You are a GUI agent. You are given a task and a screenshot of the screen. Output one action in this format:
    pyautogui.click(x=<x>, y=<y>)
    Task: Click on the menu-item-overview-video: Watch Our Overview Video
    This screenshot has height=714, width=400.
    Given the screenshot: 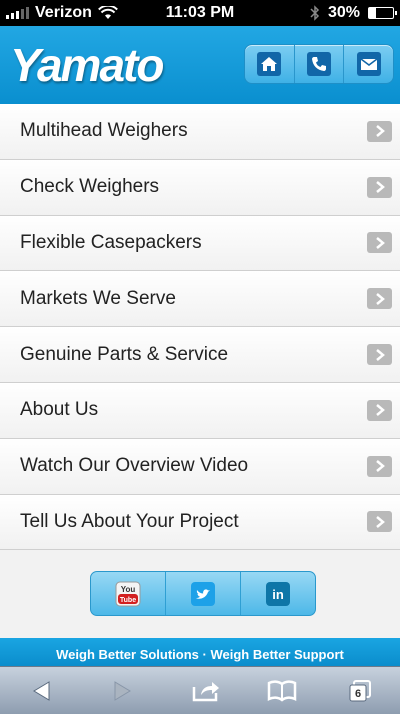 What is the action you would take?
    pyautogui.click(x=200, y=466)
    